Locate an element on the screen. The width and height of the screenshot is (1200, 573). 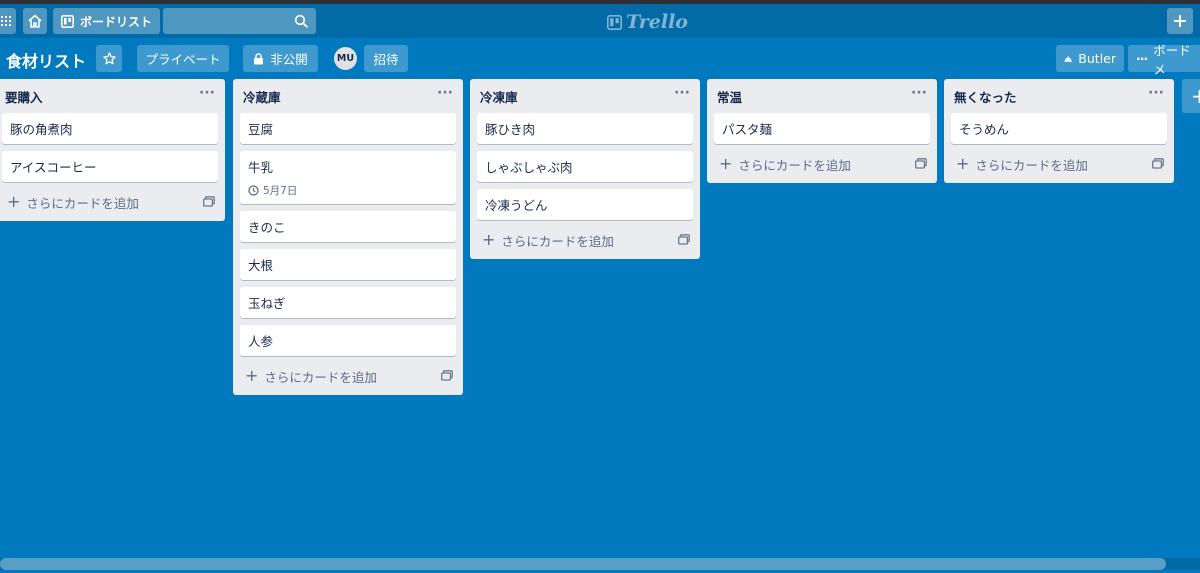
butler-label: Butler is located at coordinates (1097, 58).